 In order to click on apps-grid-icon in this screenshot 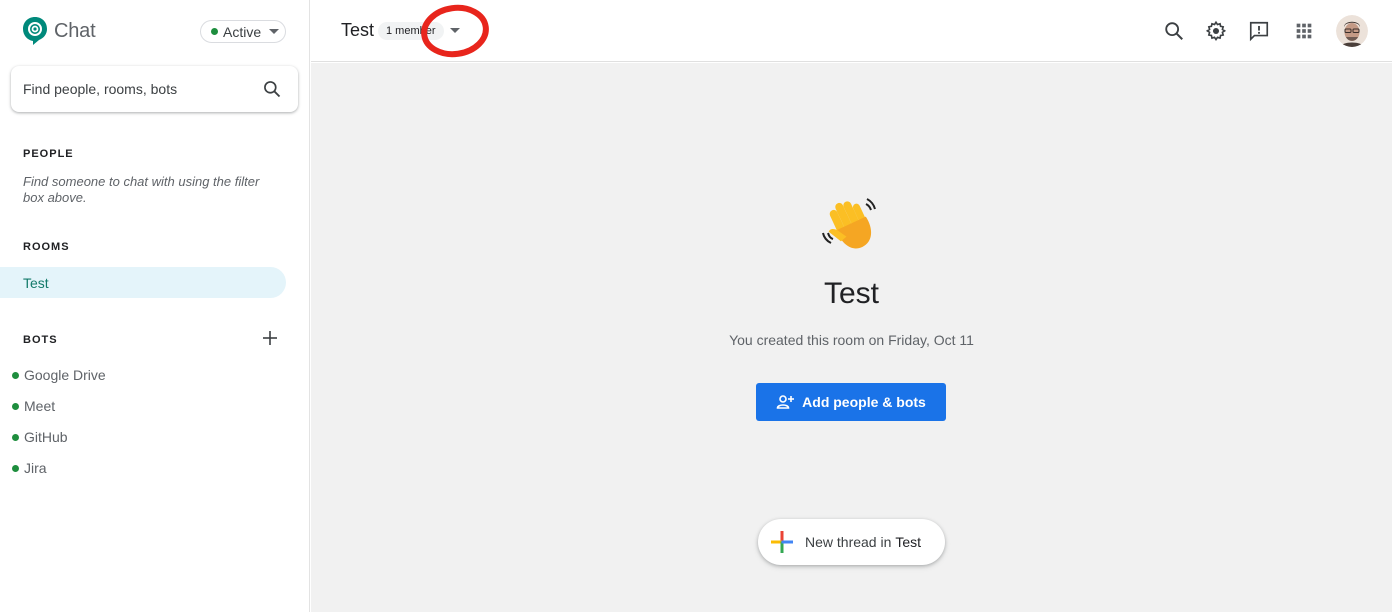, I will do `click(1304, 31)`.